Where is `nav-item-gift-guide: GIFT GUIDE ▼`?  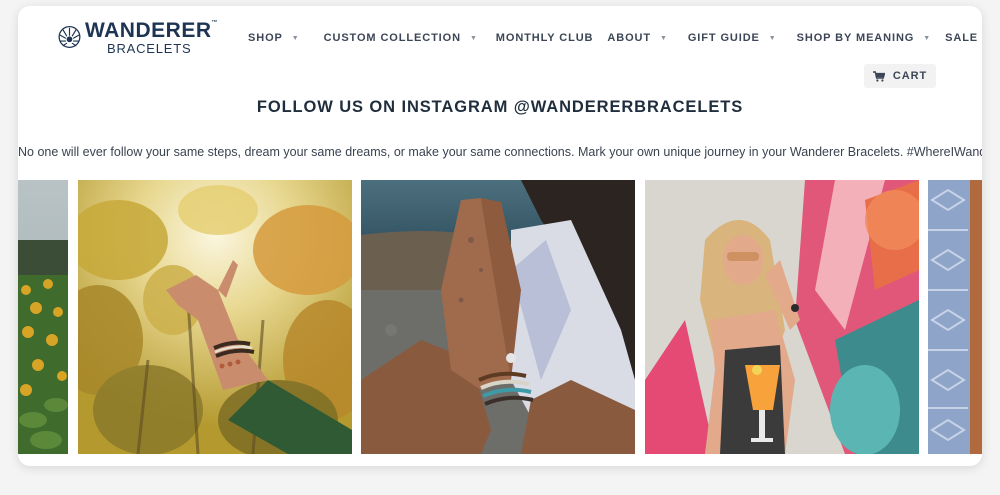 nav-item-gift-guide: GIFT GUIDE ▼ is located at coordinates (732, 38).